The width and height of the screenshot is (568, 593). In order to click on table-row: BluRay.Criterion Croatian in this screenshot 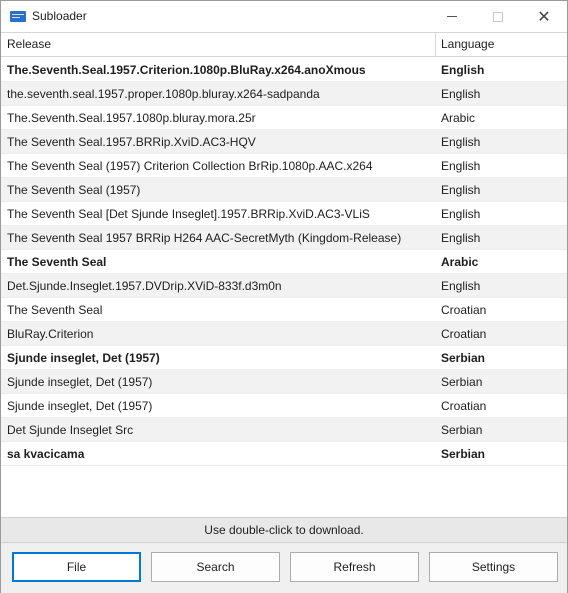, I will do `click(284, 334)`.